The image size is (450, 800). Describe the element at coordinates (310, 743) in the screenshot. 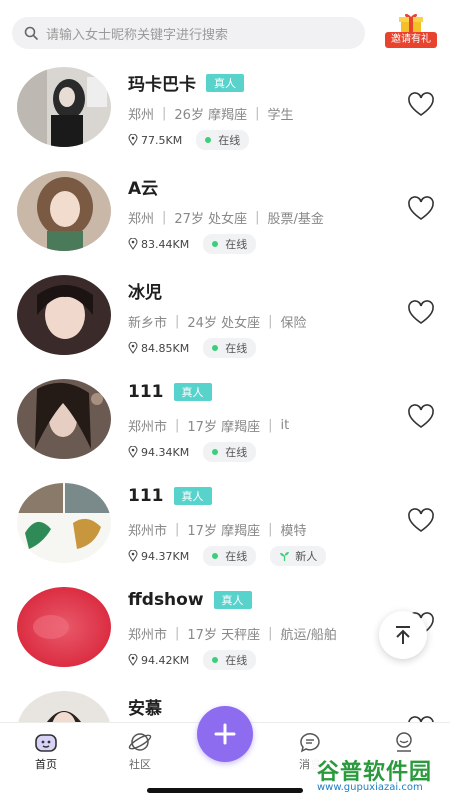

I see `chat-icon` at that location.